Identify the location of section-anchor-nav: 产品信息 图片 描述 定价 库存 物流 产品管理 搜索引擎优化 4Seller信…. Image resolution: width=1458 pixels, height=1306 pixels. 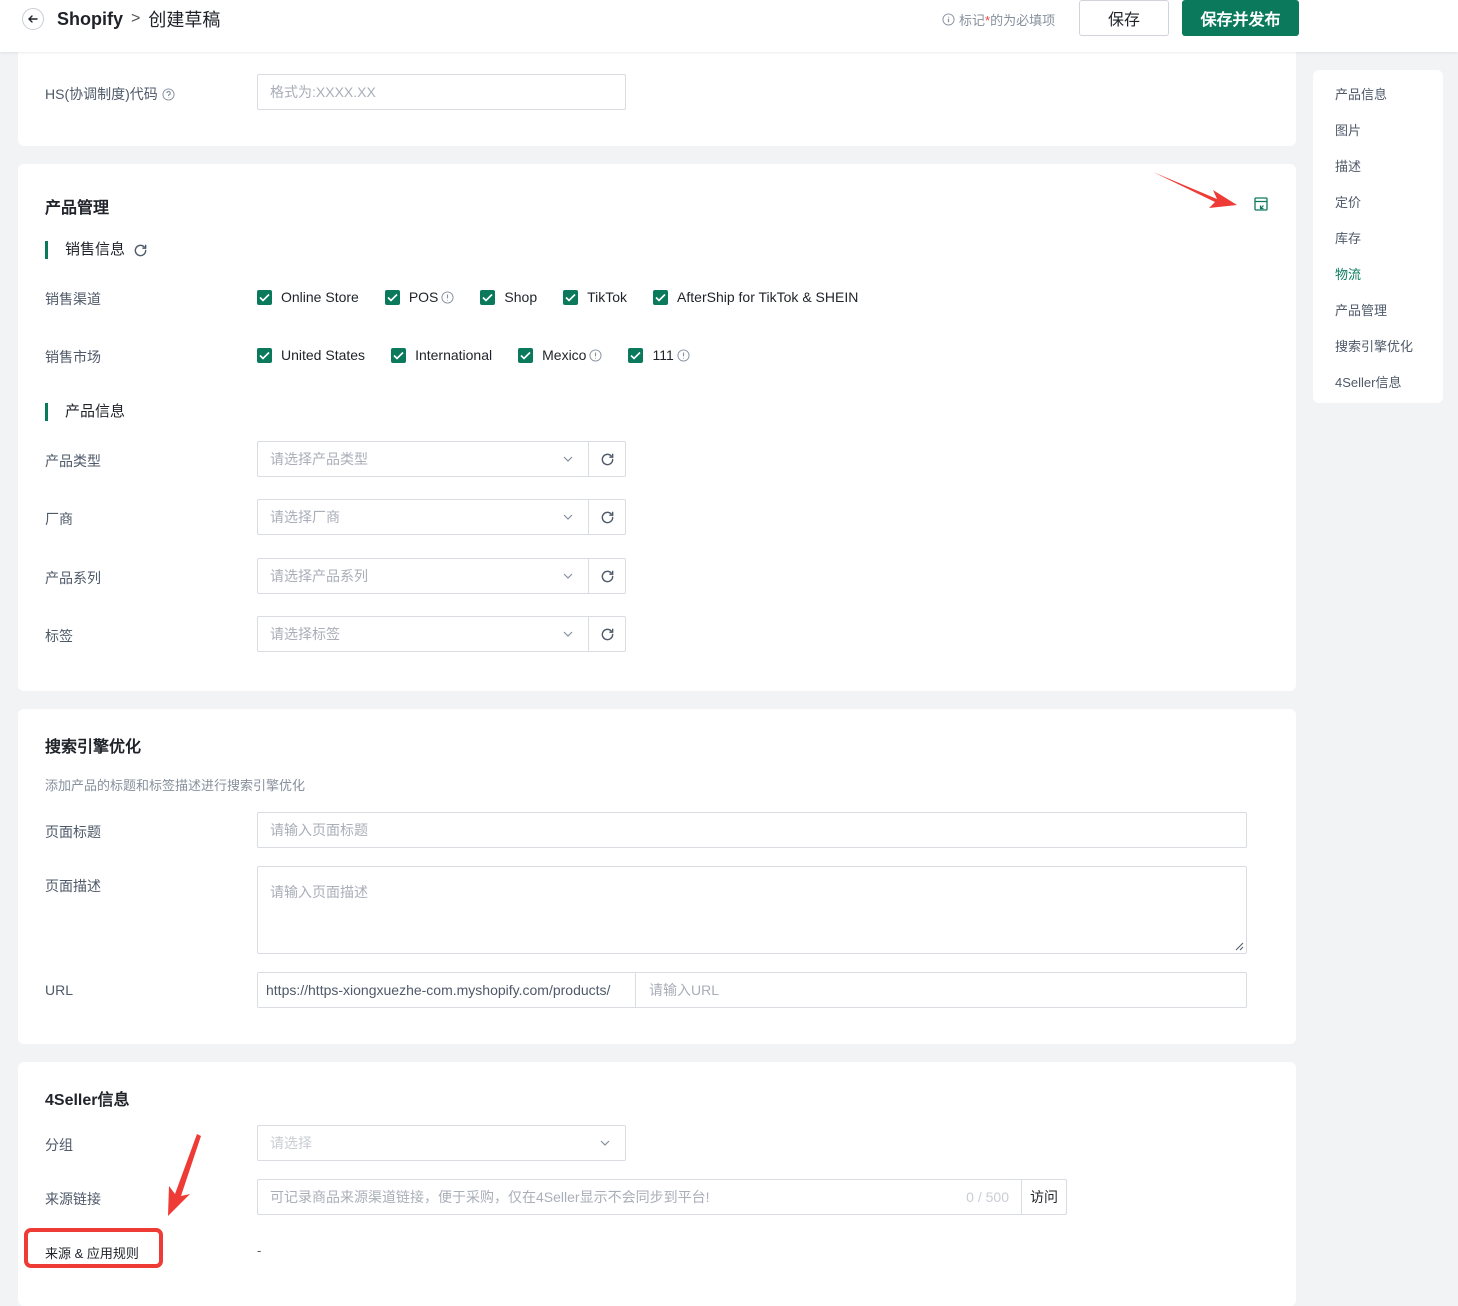
(1378, 236).